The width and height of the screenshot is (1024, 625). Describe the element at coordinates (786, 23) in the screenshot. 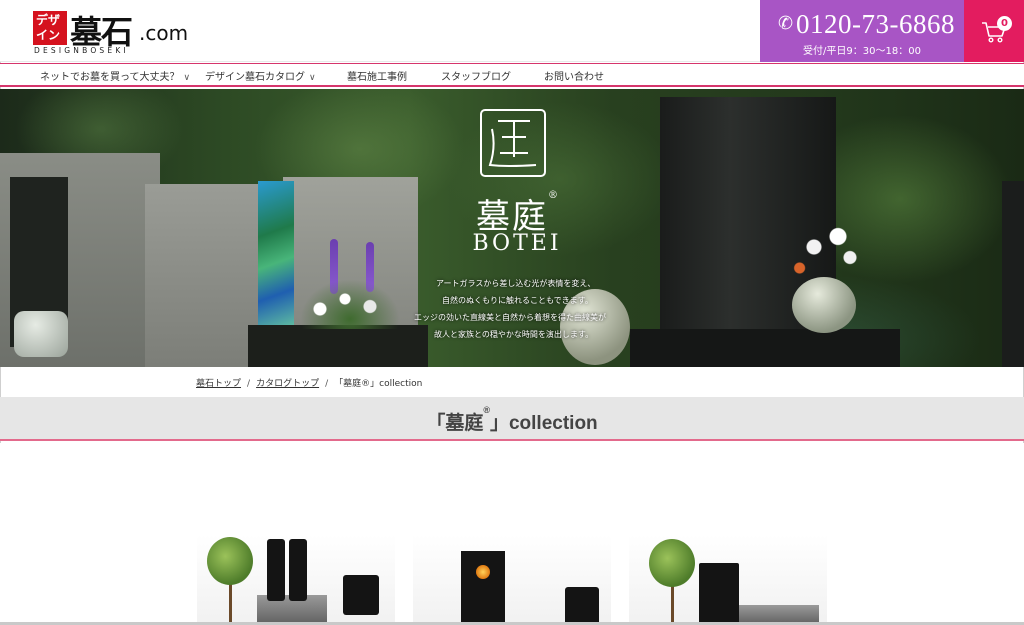

I see `phone-icon: ✆` at that location.